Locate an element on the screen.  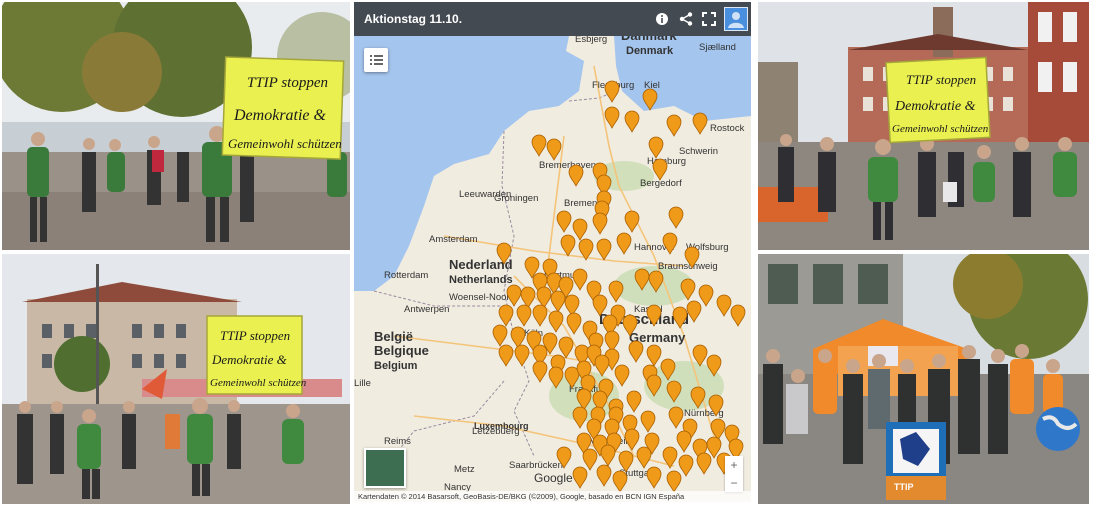
map-country-label-danmark: Danmark is located at coordinates (649, 39).